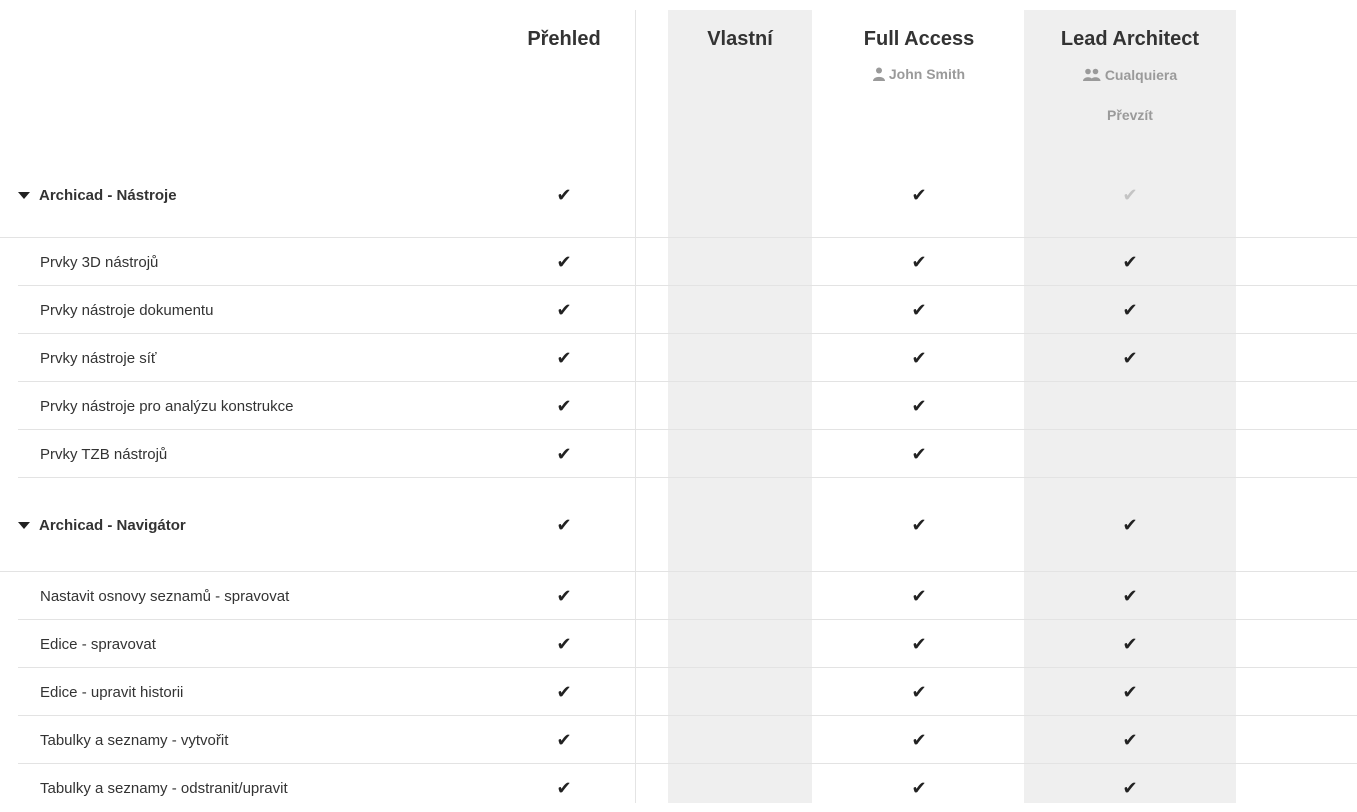 The height and width of the screenshot is (812, 1357). I want to click on table-row: Prvky 3D nástrojů ✔ ✔ ✔, so click(678, 262).